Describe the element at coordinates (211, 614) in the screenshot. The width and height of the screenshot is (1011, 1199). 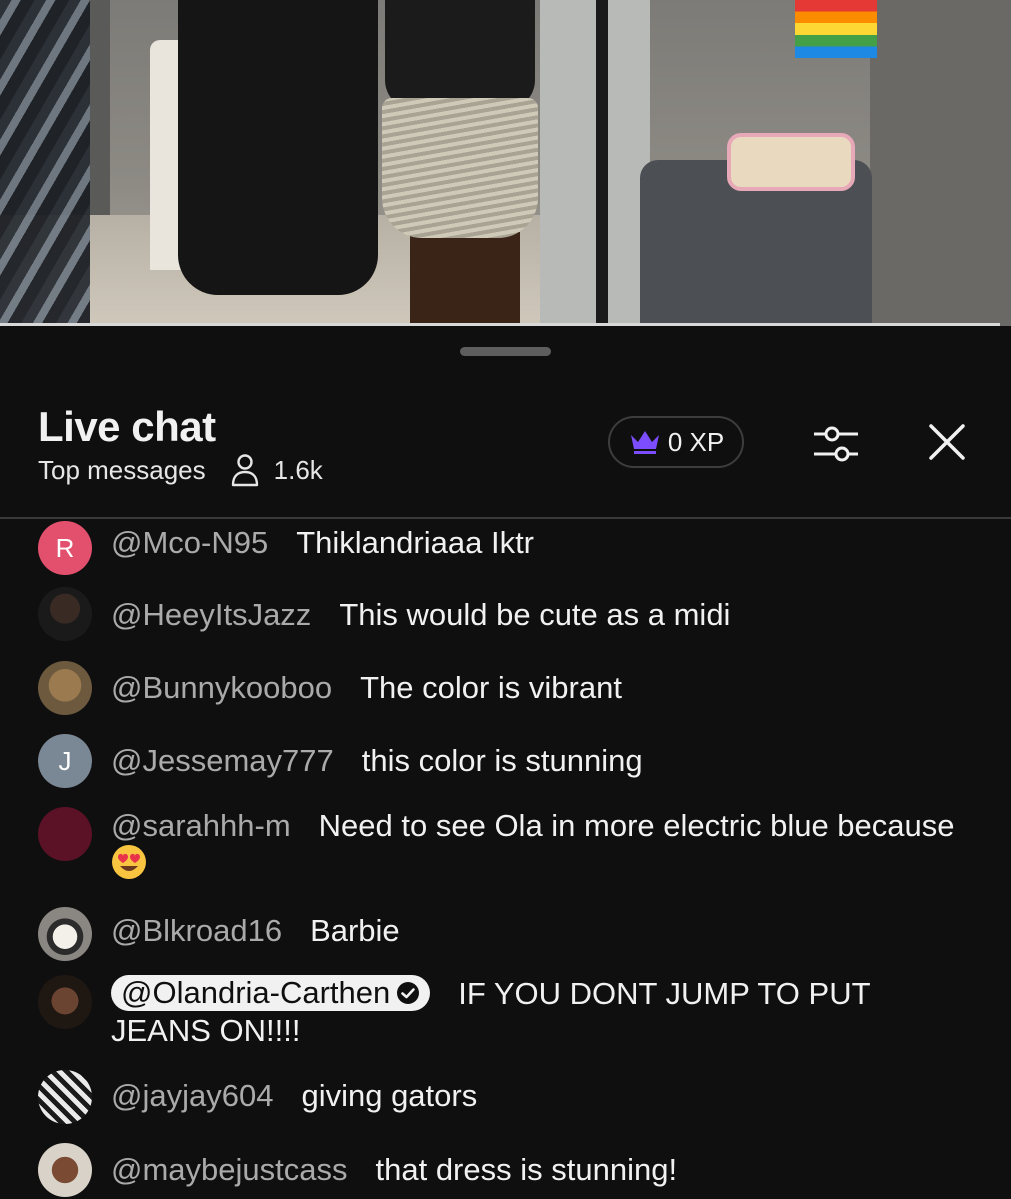
I see `message-author: @HeeyItsJazz` at that location.